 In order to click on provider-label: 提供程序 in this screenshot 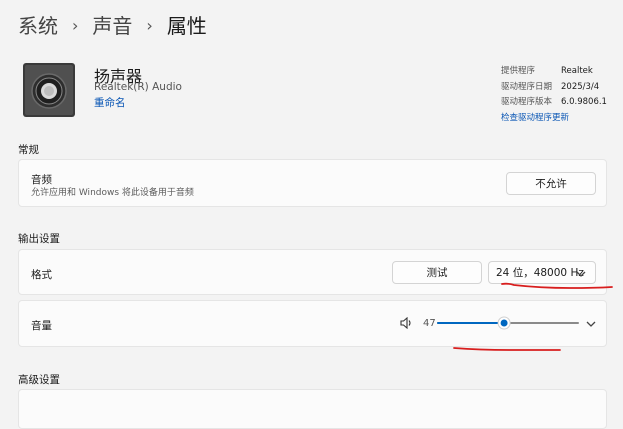, I will do `click(518, 71)`.